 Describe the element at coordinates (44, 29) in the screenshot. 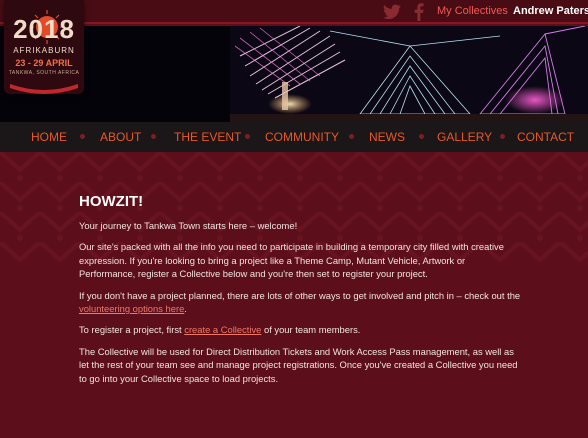

I see `logo-year: 2018` at that location.